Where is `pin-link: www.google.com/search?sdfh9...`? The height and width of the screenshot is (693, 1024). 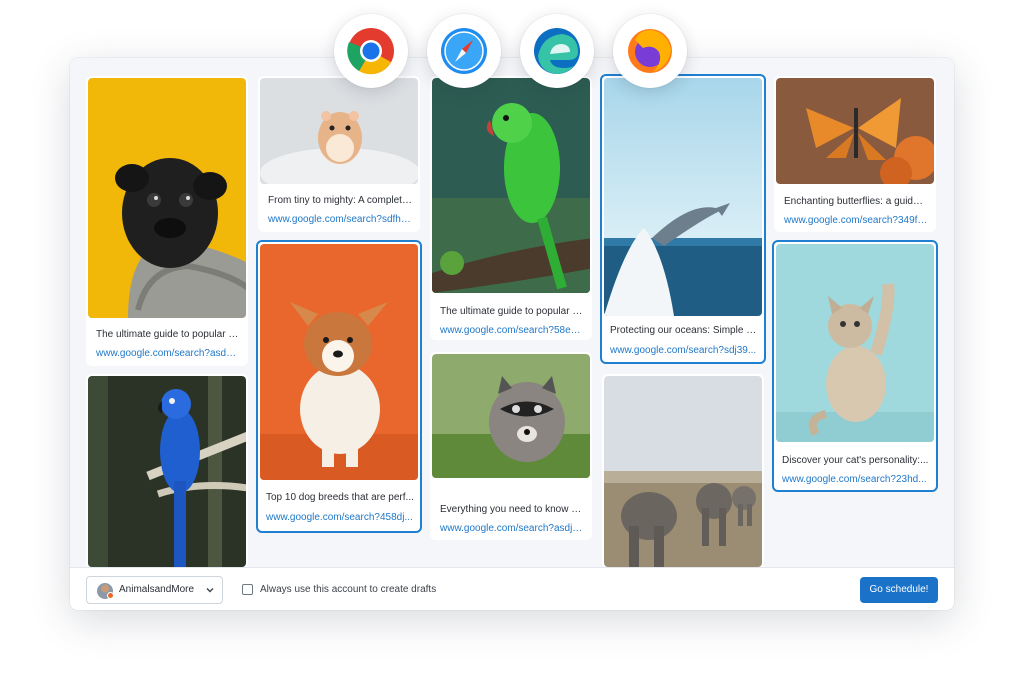 pin-link: www.google.com/search?sdfh9... is located at coordinates (340, 219).